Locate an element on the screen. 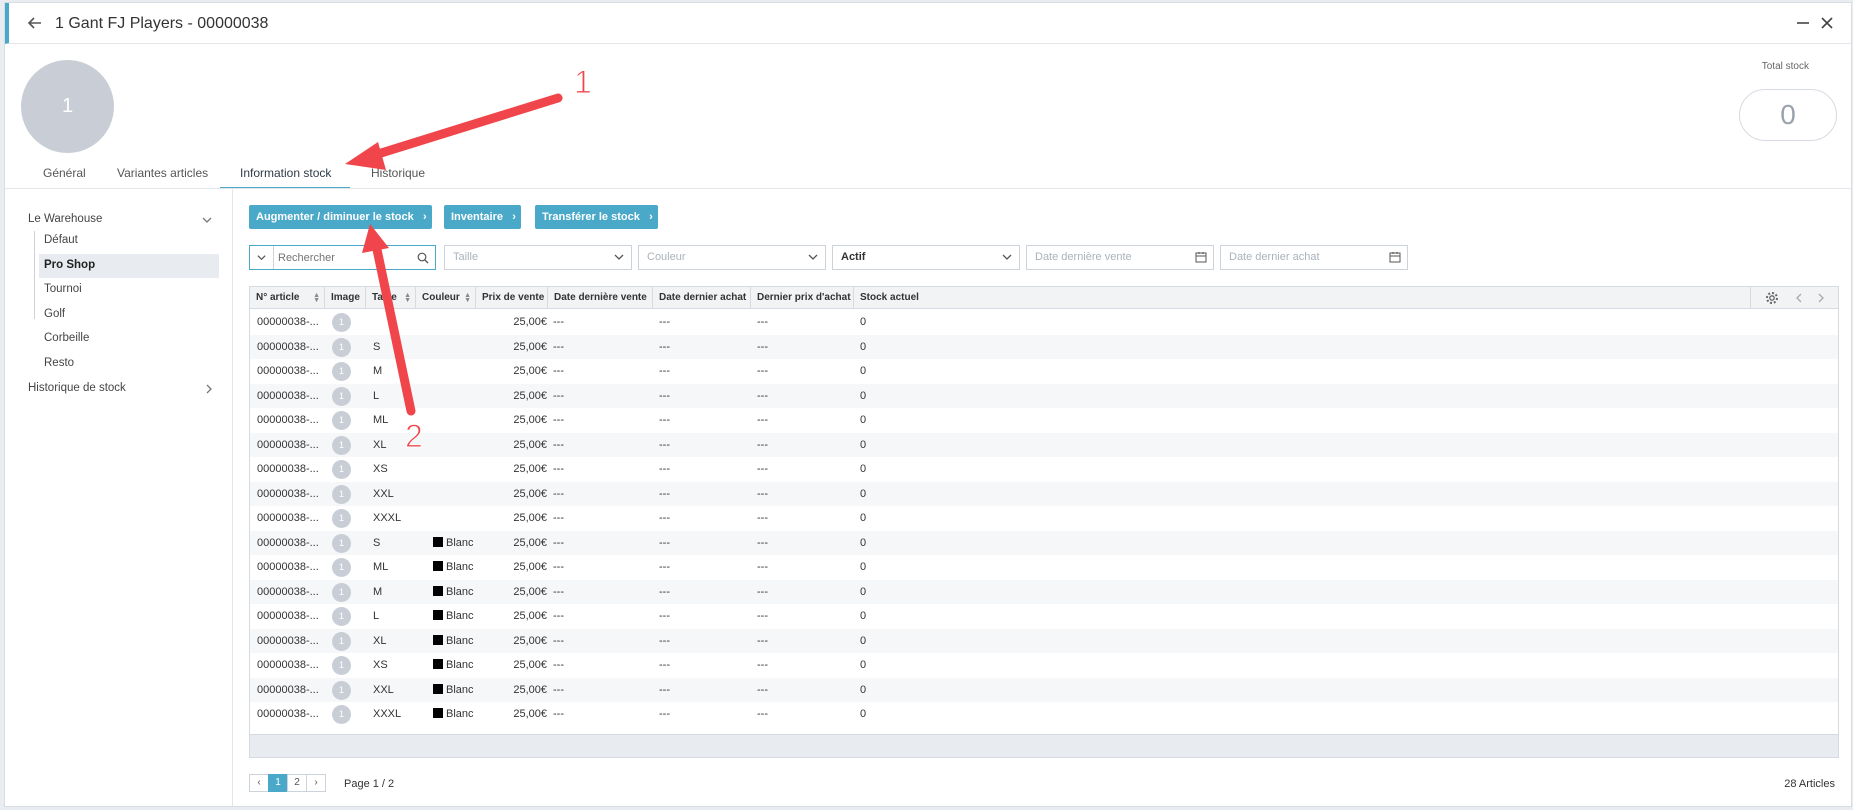 The height and width of the screenshot is (810, 1853). col-article-number: N° article ▲ ▼ is located at coordinates (287, 298).